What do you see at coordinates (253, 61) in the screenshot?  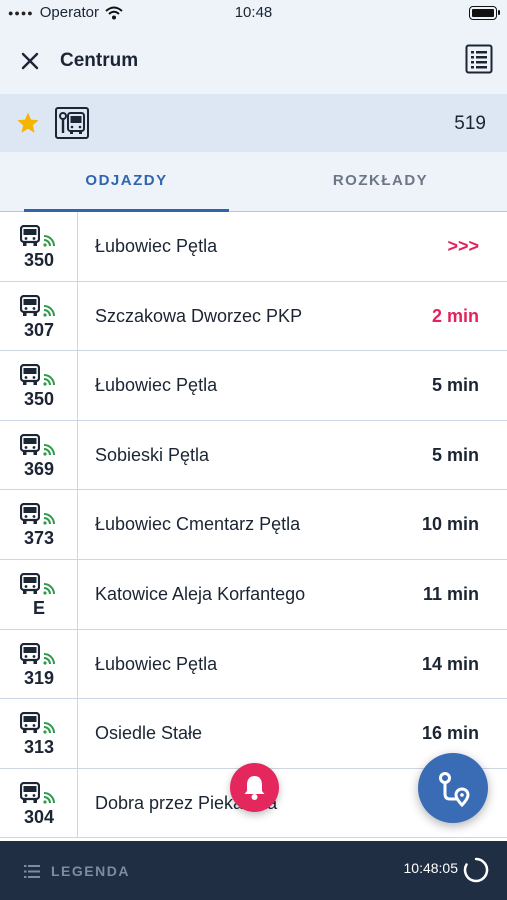 I see `header: Centrum` at bounding box center [253, 61].